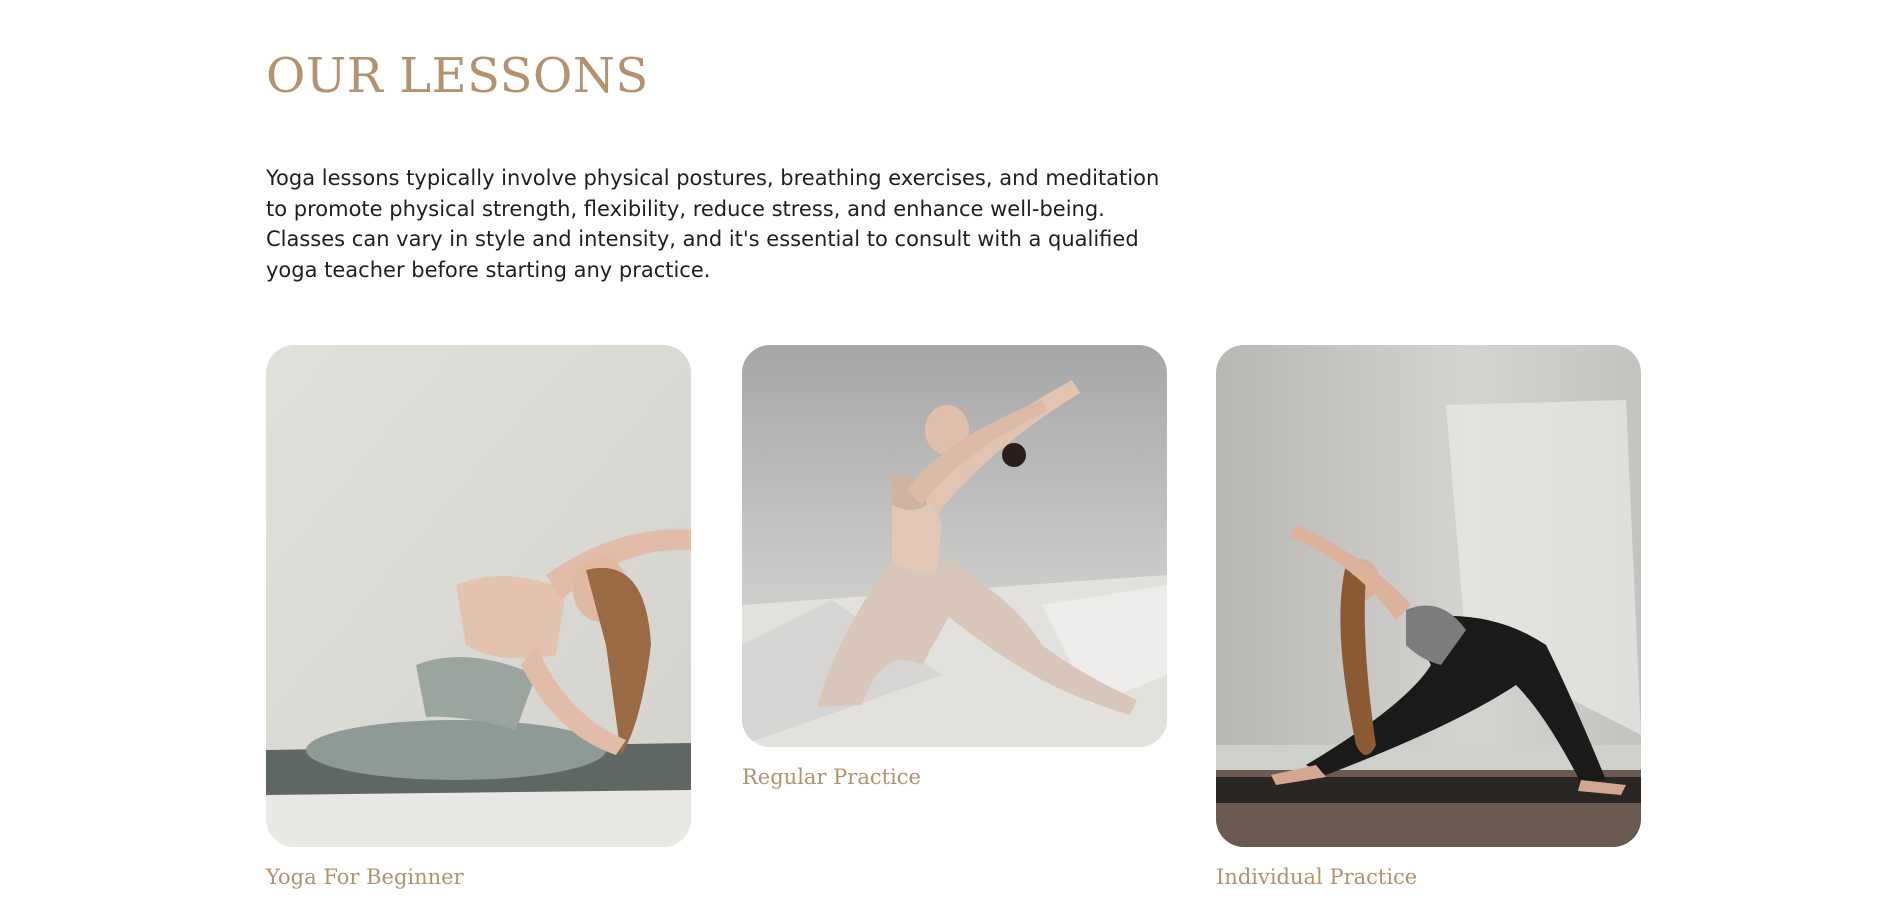  What do you see at coordinates (954, 777) in the screenshot?
I see `lesson-label-regular: Regular Practice` at bounding box center [954, 777].